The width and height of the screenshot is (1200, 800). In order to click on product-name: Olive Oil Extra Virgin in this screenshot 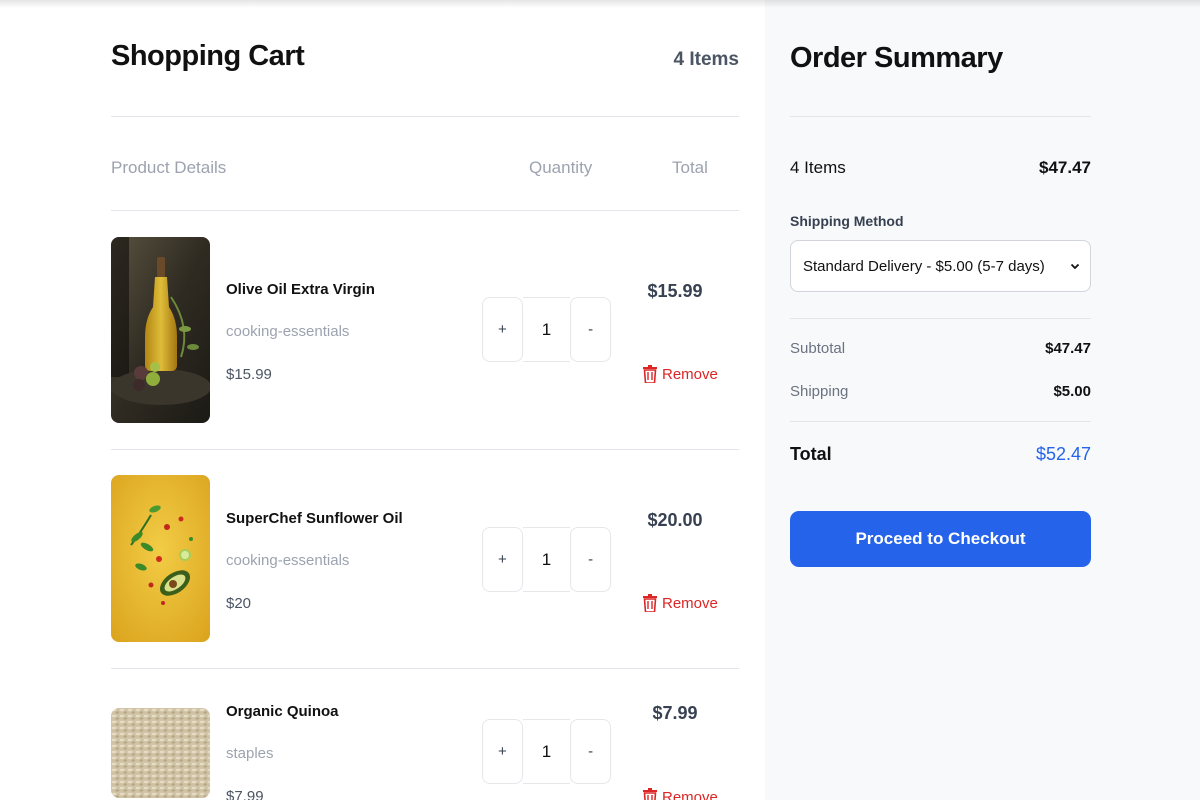, I will do `click(300, 289)`.